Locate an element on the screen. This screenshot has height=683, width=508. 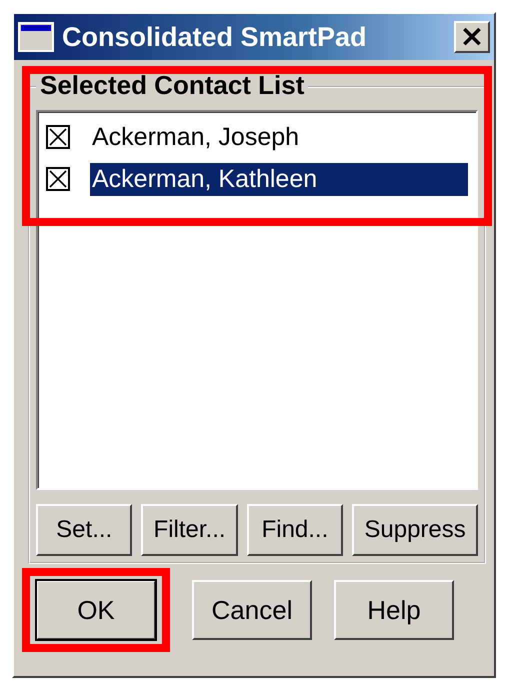
contact-item: Ackerman, Kathleen is located at coordinates (279, 179).